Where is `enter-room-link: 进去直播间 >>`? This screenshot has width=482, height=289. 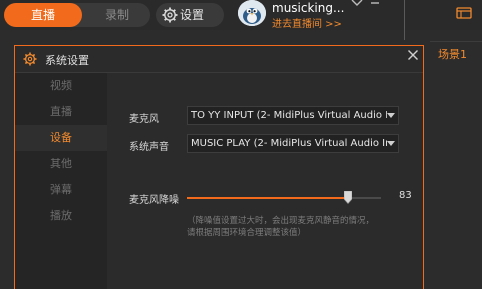
enter-room-link: 进去直播间 >> is located at coordinates (307, 22).